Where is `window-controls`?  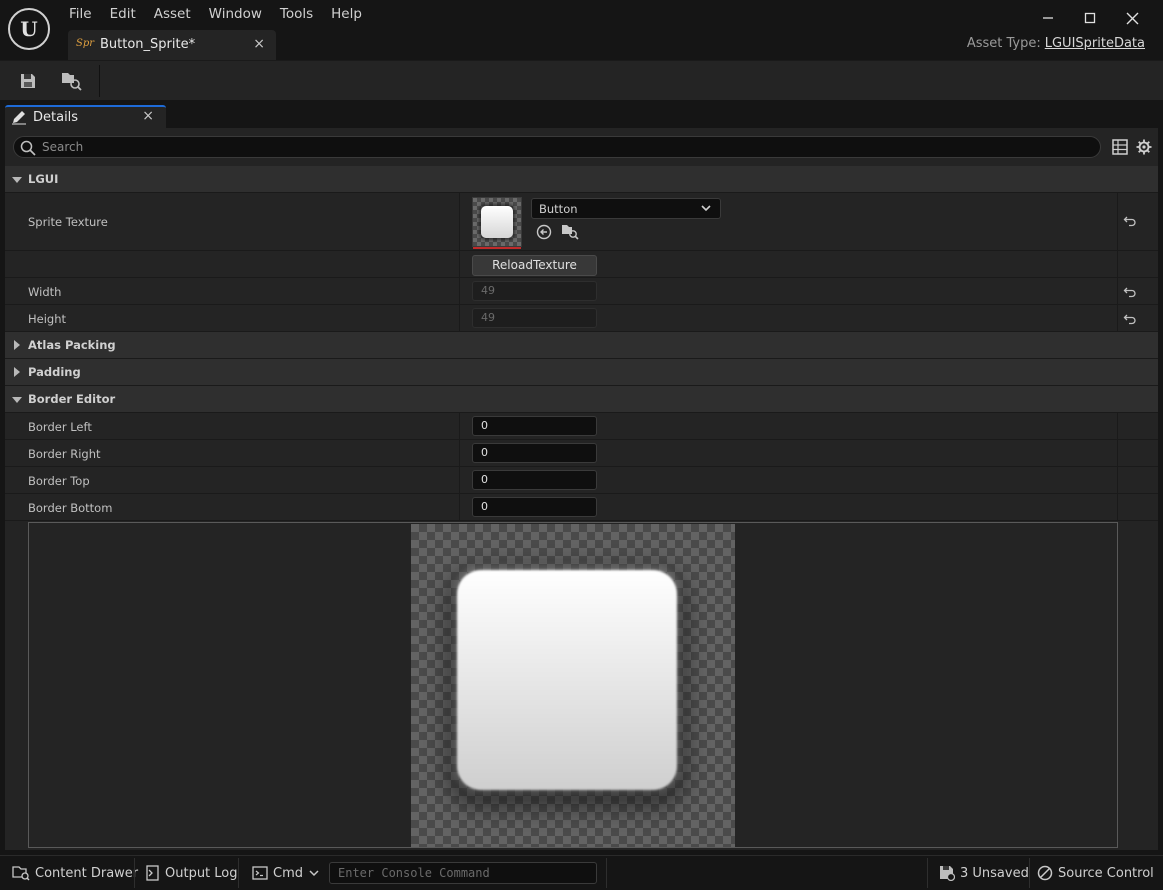
window-controls is located at coordinates (1090, 18).